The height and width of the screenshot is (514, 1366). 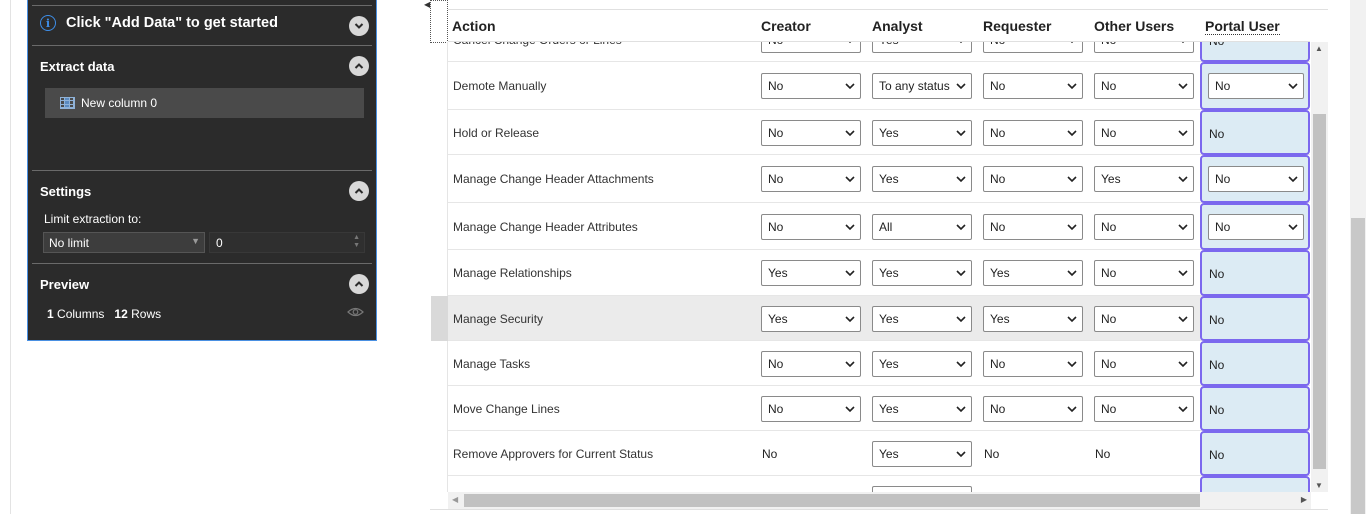 What do you see at coordinates (1134, 26) in the screenshot?
I see `header-other-users: Other Users` at bounding box center [1134, 26].